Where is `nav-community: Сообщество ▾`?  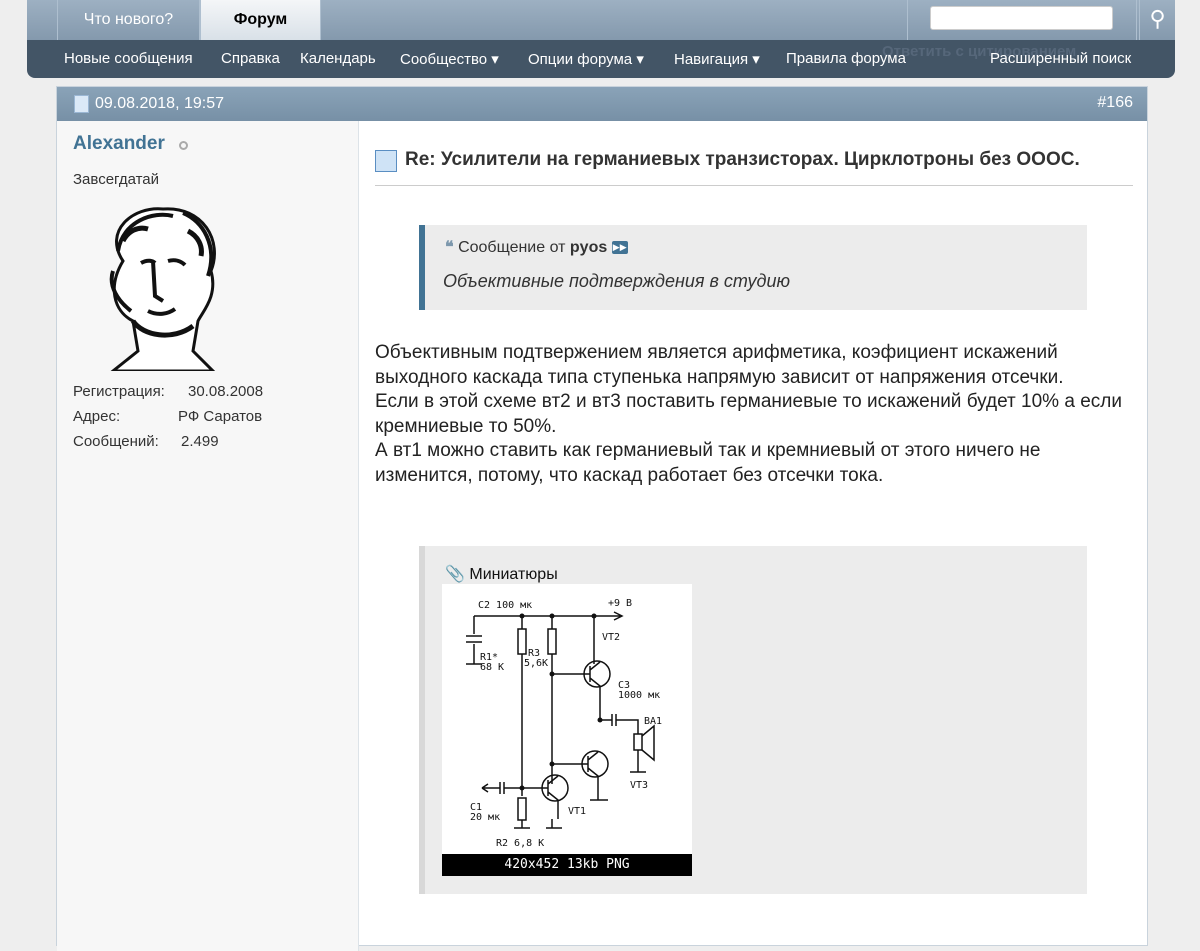
nav-community: Сообщество ▾ is located at coordinates (449, 59).